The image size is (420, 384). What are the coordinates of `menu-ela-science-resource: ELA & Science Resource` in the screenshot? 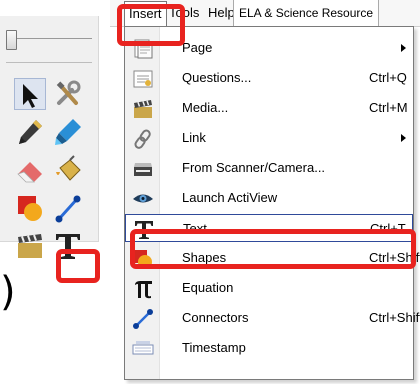 It's located at (306, 13).